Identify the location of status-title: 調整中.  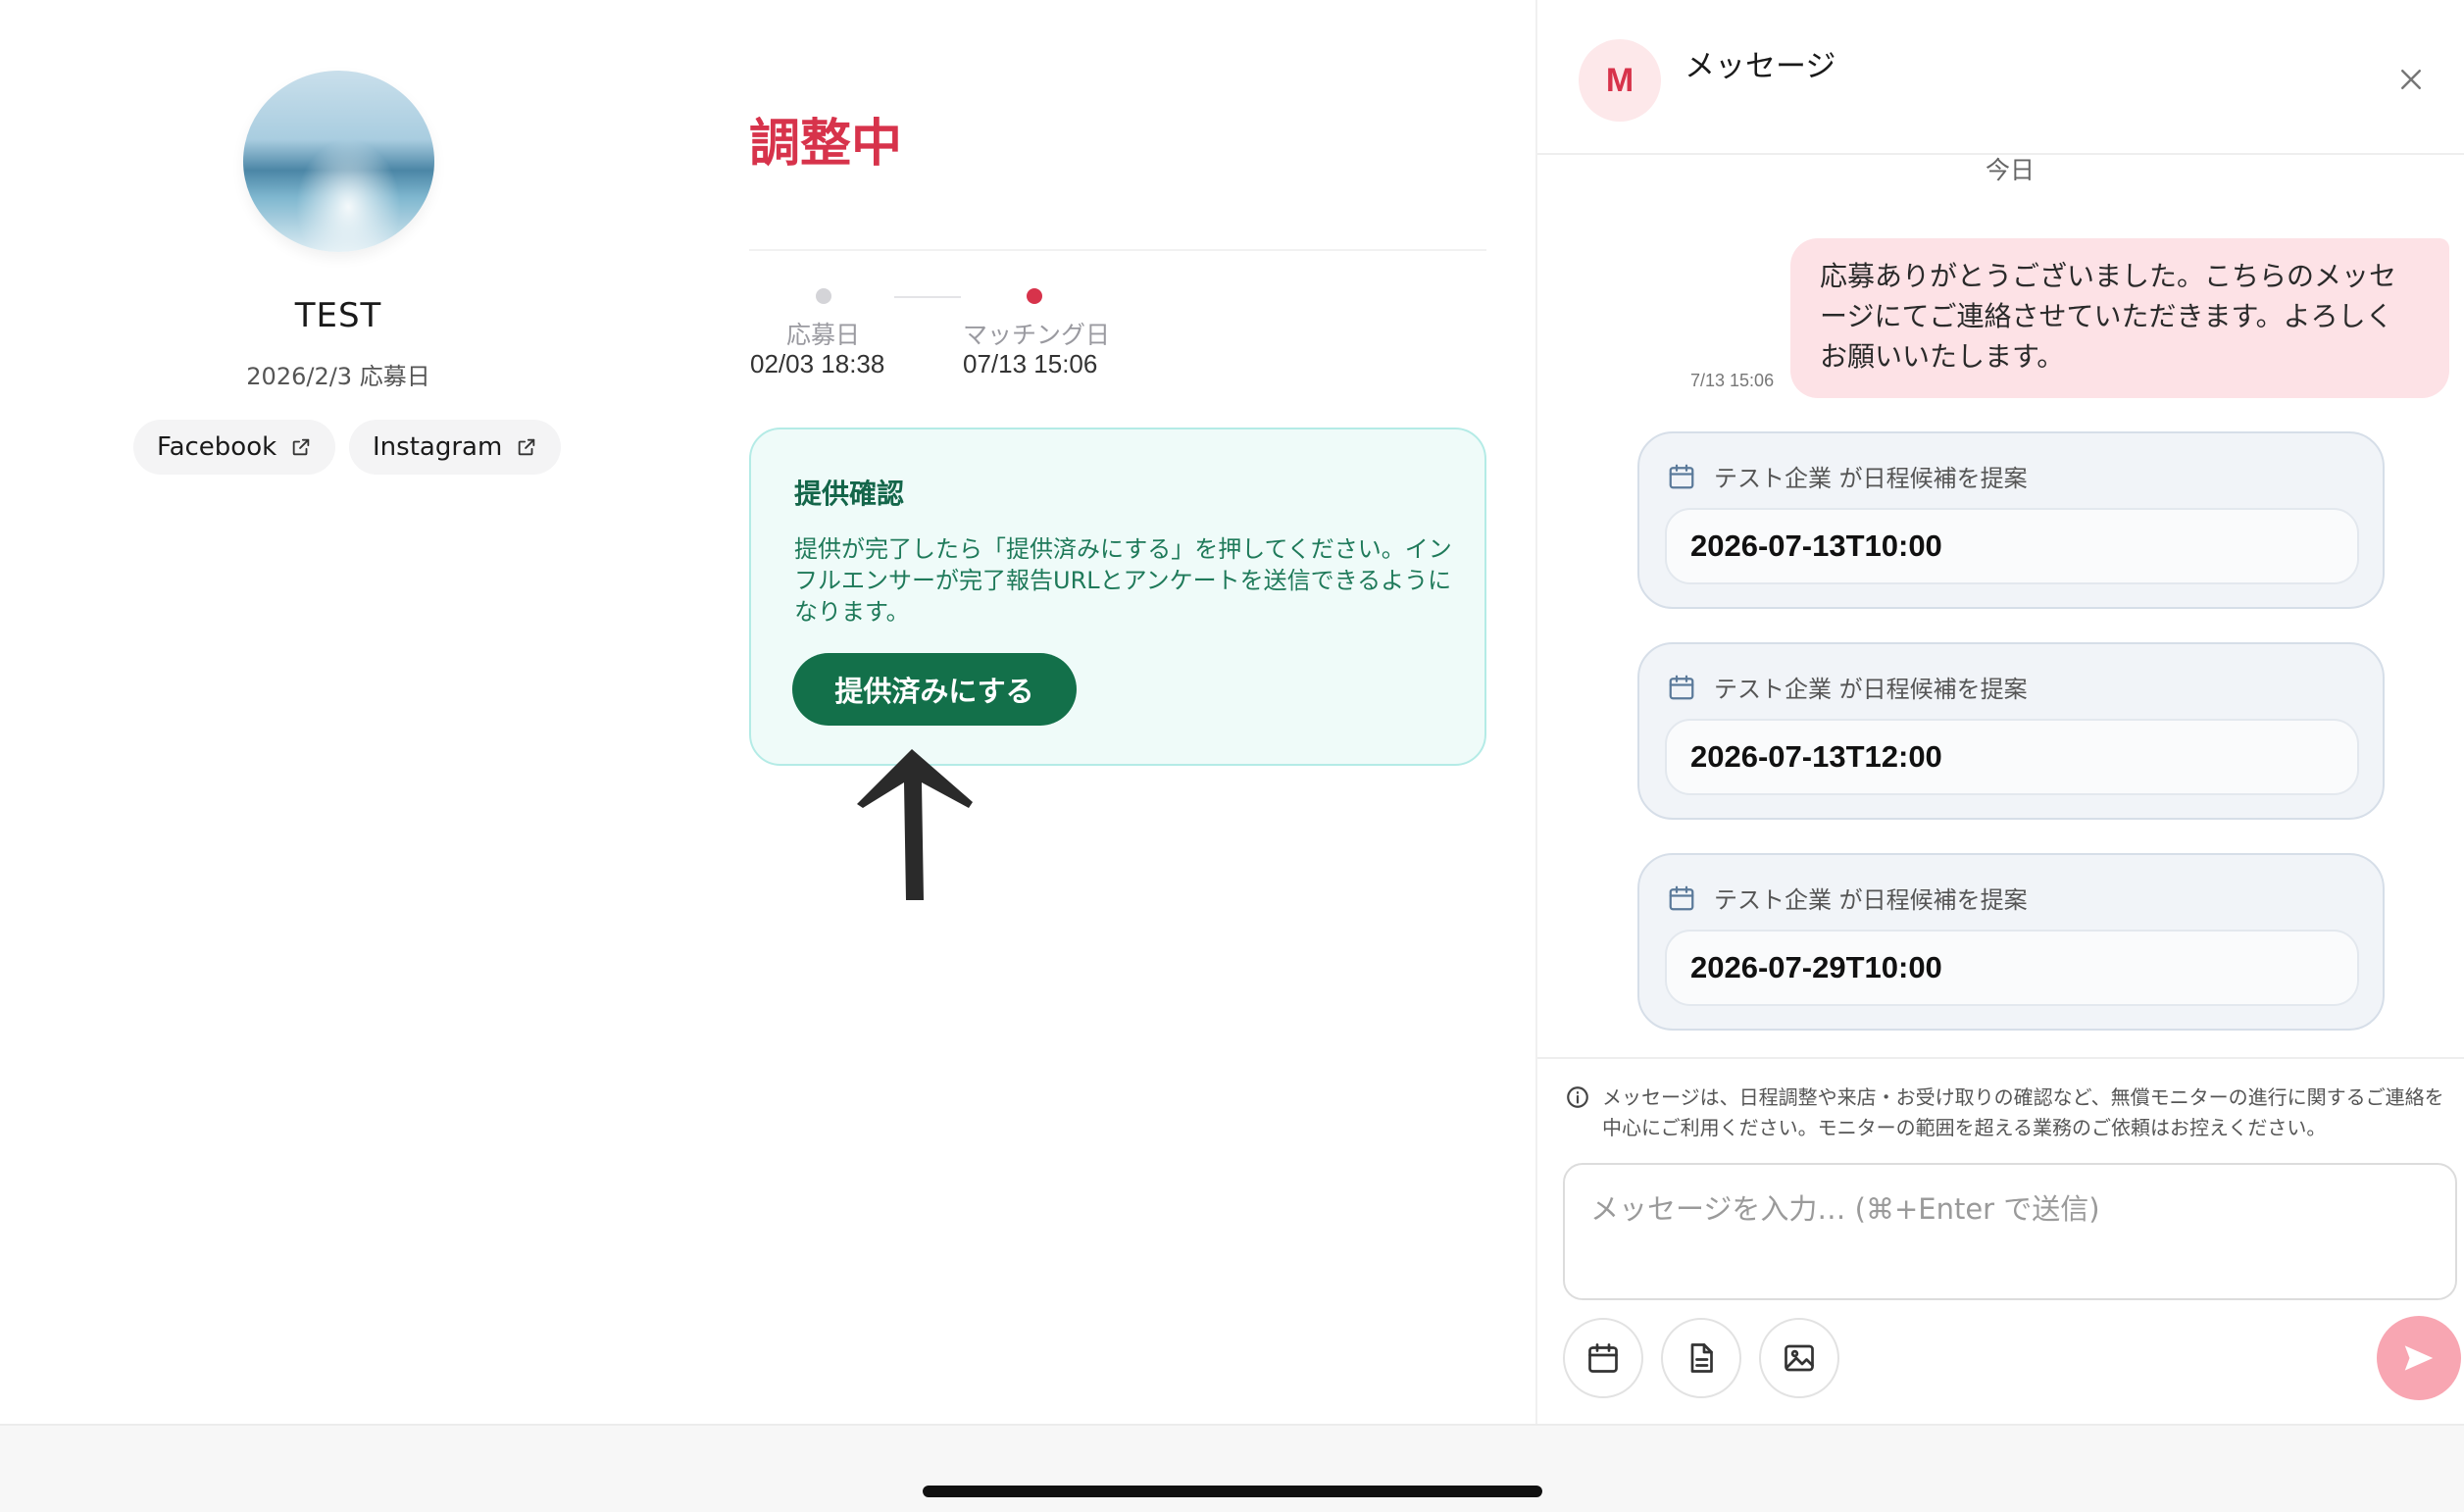
(826, 144).